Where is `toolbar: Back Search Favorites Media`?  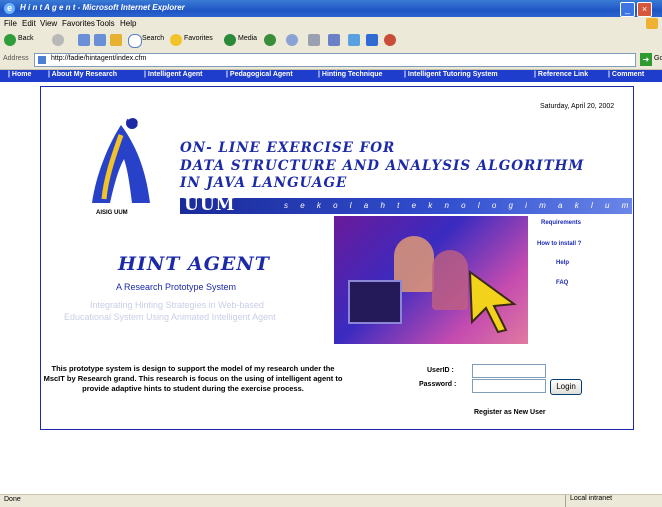 toolbar: Back Search Favorites Media is located at coordinates (331, 41).